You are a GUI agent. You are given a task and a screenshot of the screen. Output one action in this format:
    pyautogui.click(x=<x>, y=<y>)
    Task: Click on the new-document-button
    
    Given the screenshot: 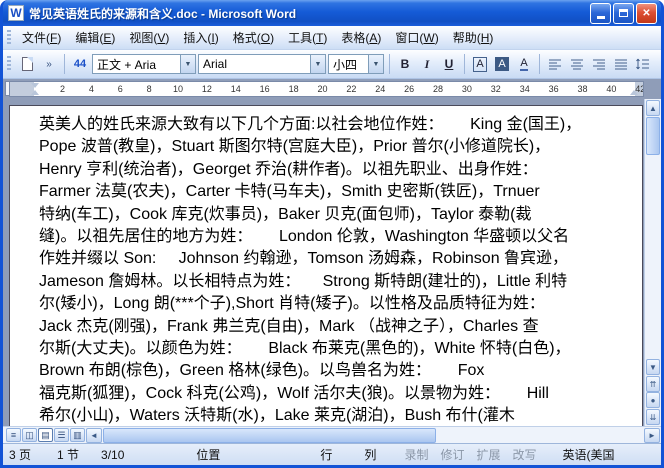 What is the action you would take?
    pyautogui.click(x=27, y=64)
    